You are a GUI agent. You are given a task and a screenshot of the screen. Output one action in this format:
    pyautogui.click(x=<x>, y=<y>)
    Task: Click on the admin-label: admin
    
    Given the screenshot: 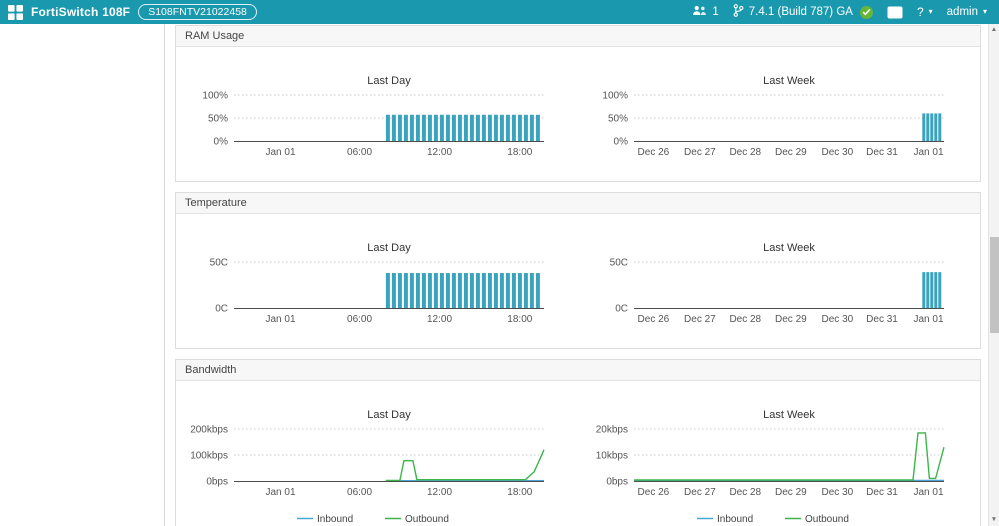 What is the action you would take?
    pyautogui.click(x=962, y=12)
    